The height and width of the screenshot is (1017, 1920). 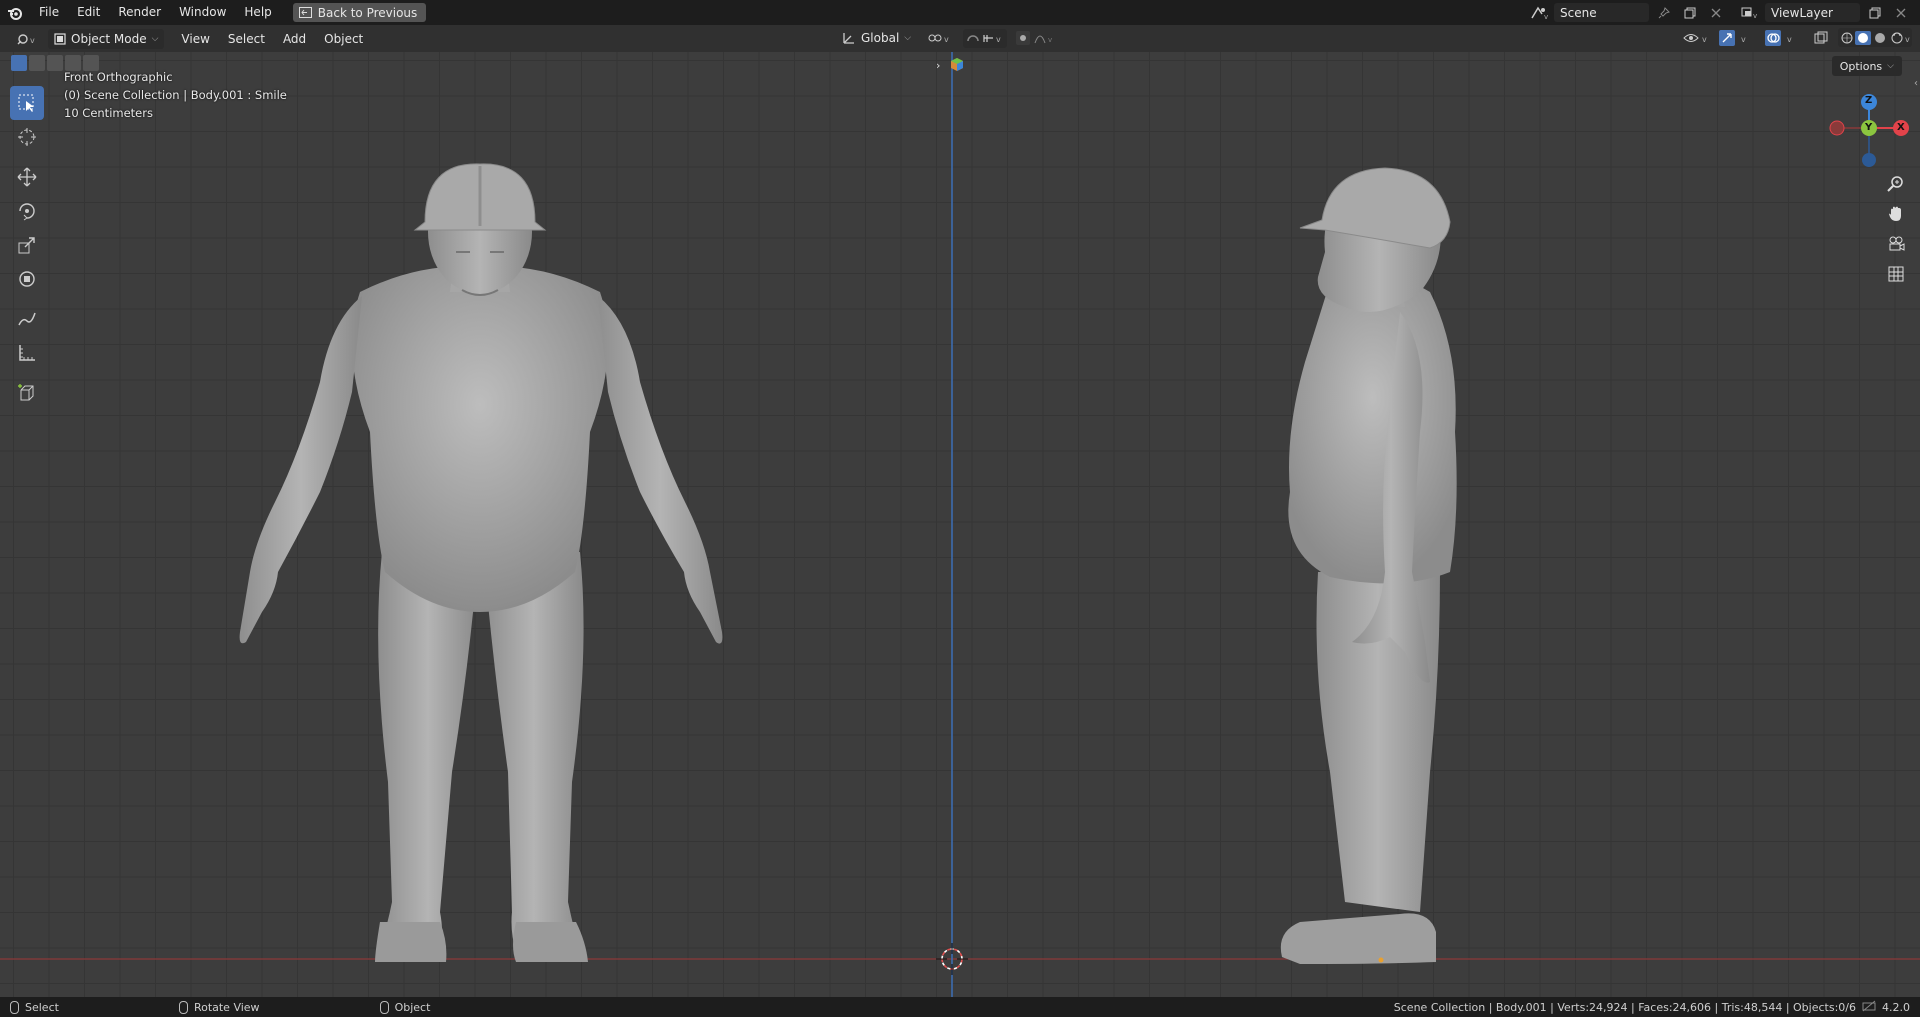 I want to click on new-view-layer-icon, so click(x=1875, y=12).